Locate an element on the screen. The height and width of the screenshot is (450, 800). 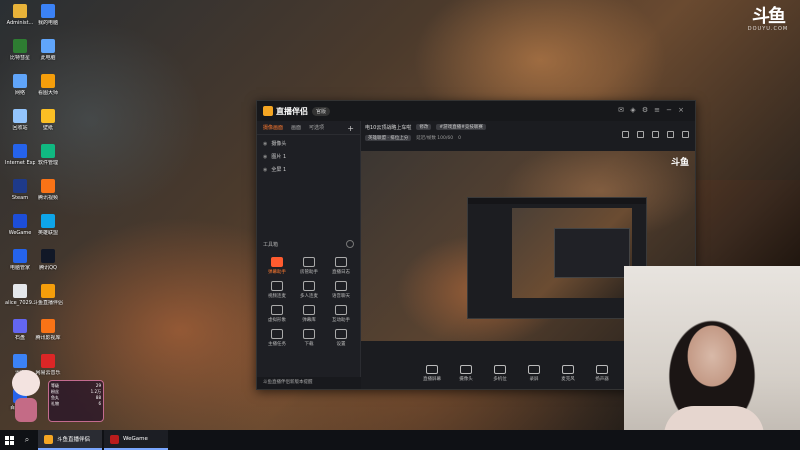
bottom-action-button: 多机位 is located at coordinates (500, 373).